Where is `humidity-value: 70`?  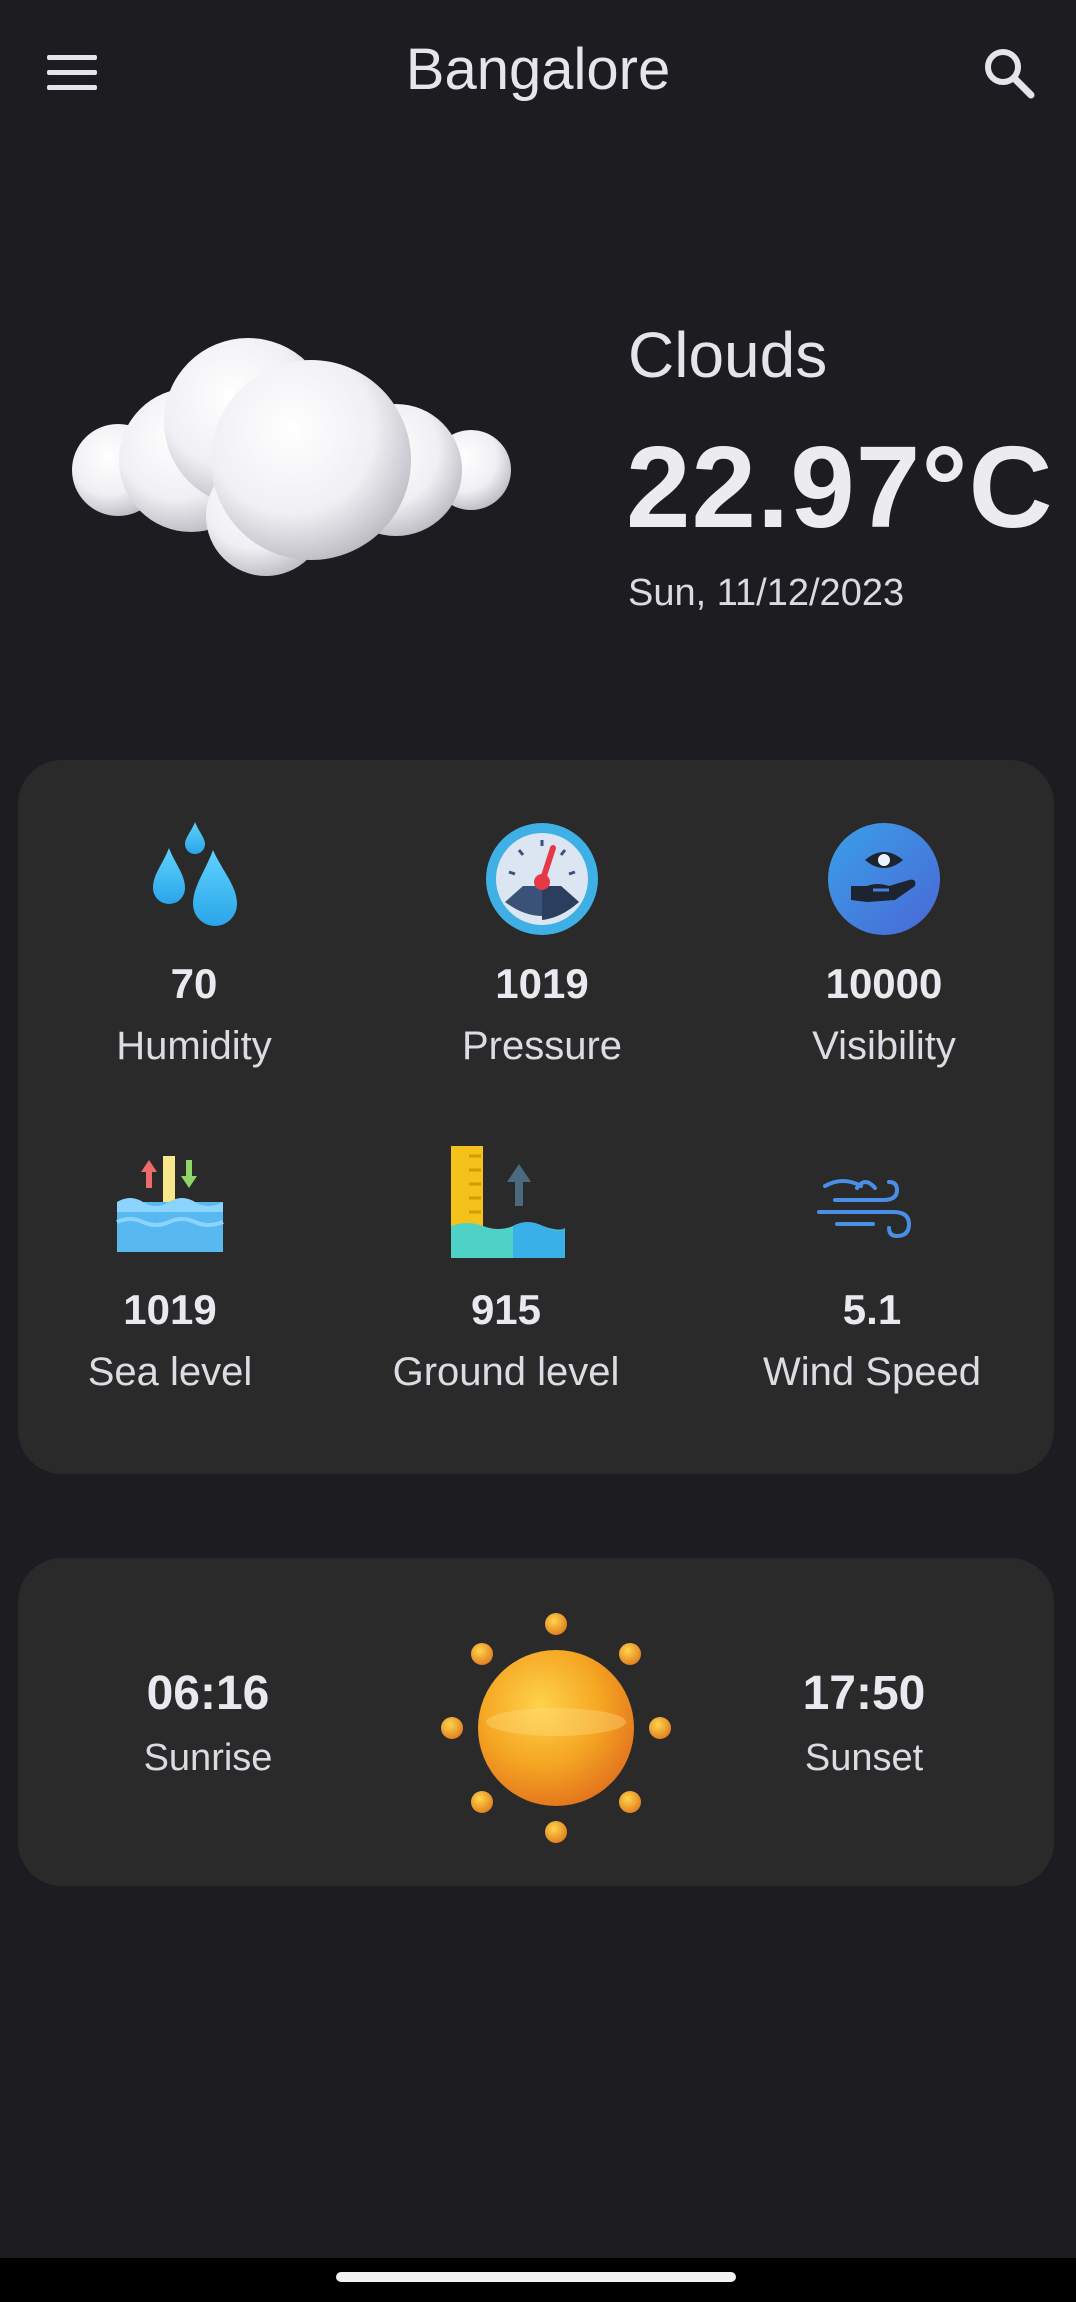 humidity-value: 70 is located at coordinates (194, 983).